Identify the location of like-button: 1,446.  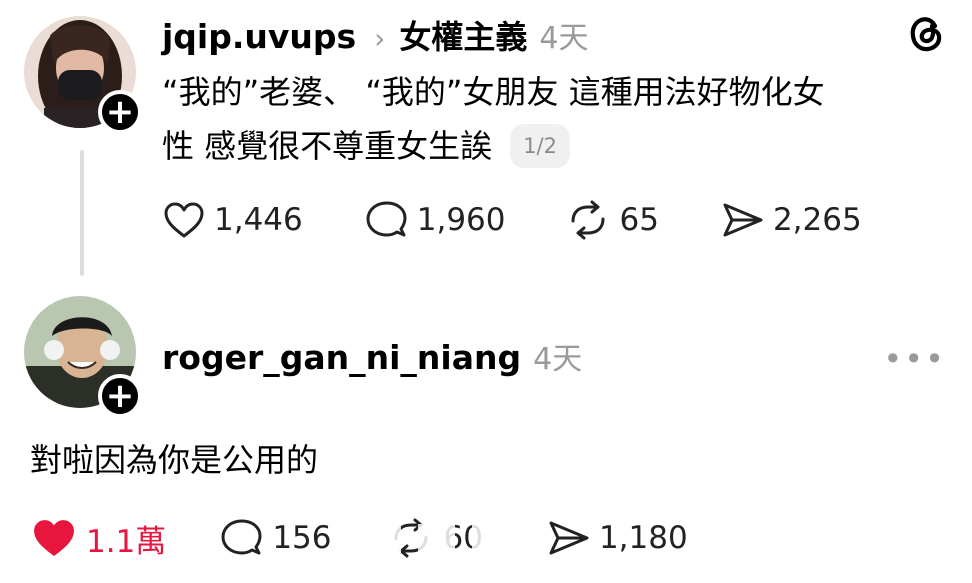
(232, 220).